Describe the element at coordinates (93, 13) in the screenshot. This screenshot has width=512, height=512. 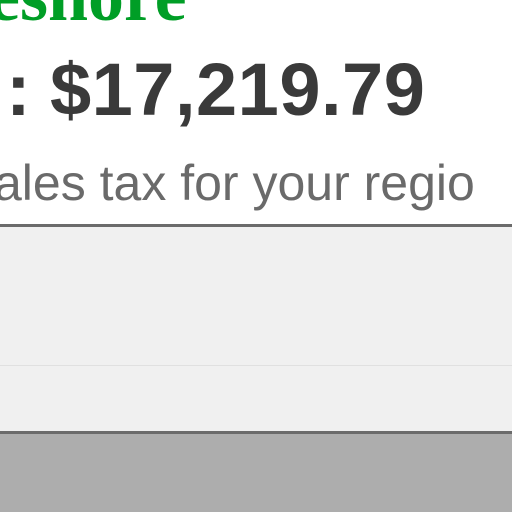
I see `page-title: eshore` at that location.